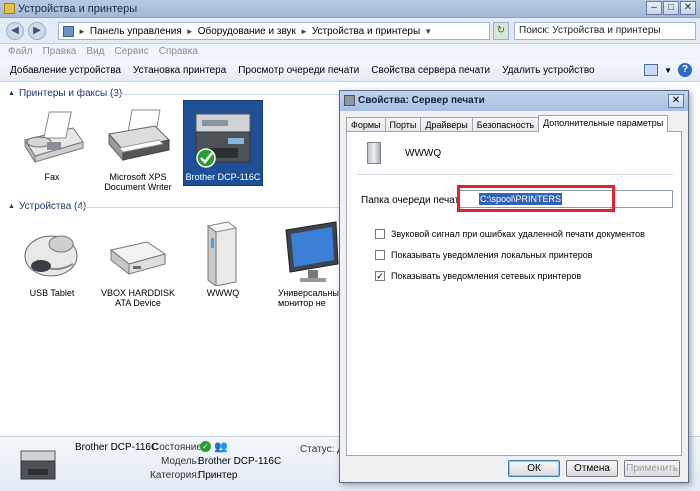 The width and height of the screenshot is (700, 491). Describe the element at coordinates (178, 52) in the screenshot. I see `menu-help: Справка` at that location.